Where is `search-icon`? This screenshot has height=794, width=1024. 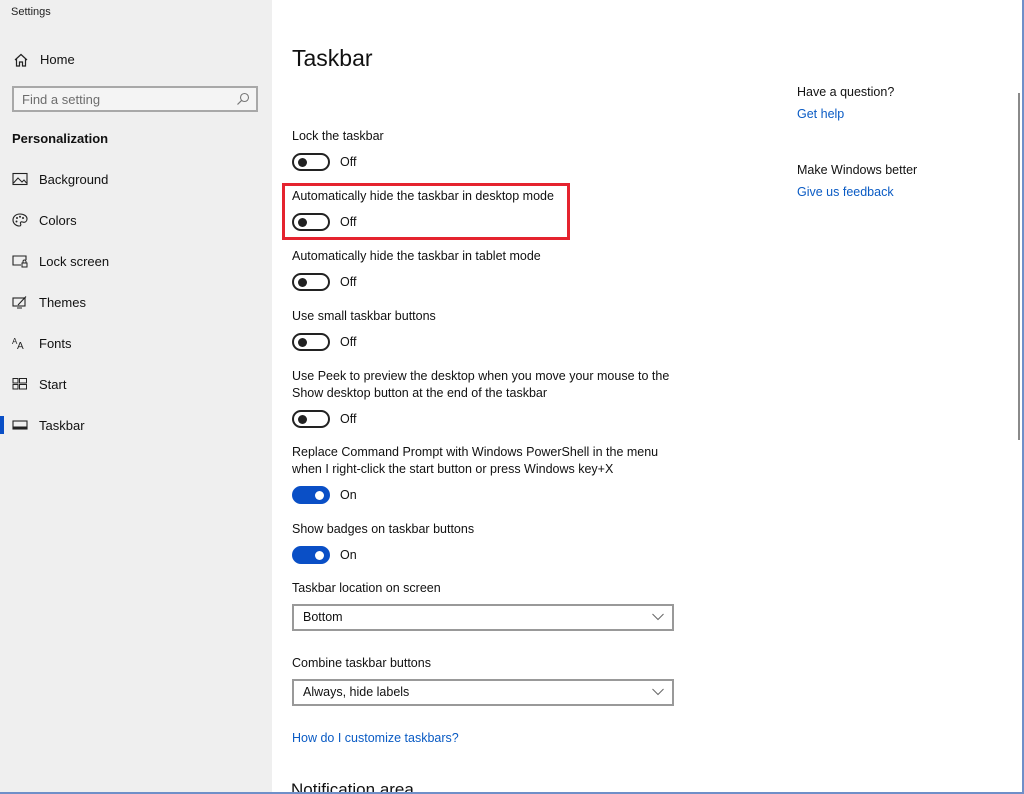
search-icon is located at coordinates (243, 99).